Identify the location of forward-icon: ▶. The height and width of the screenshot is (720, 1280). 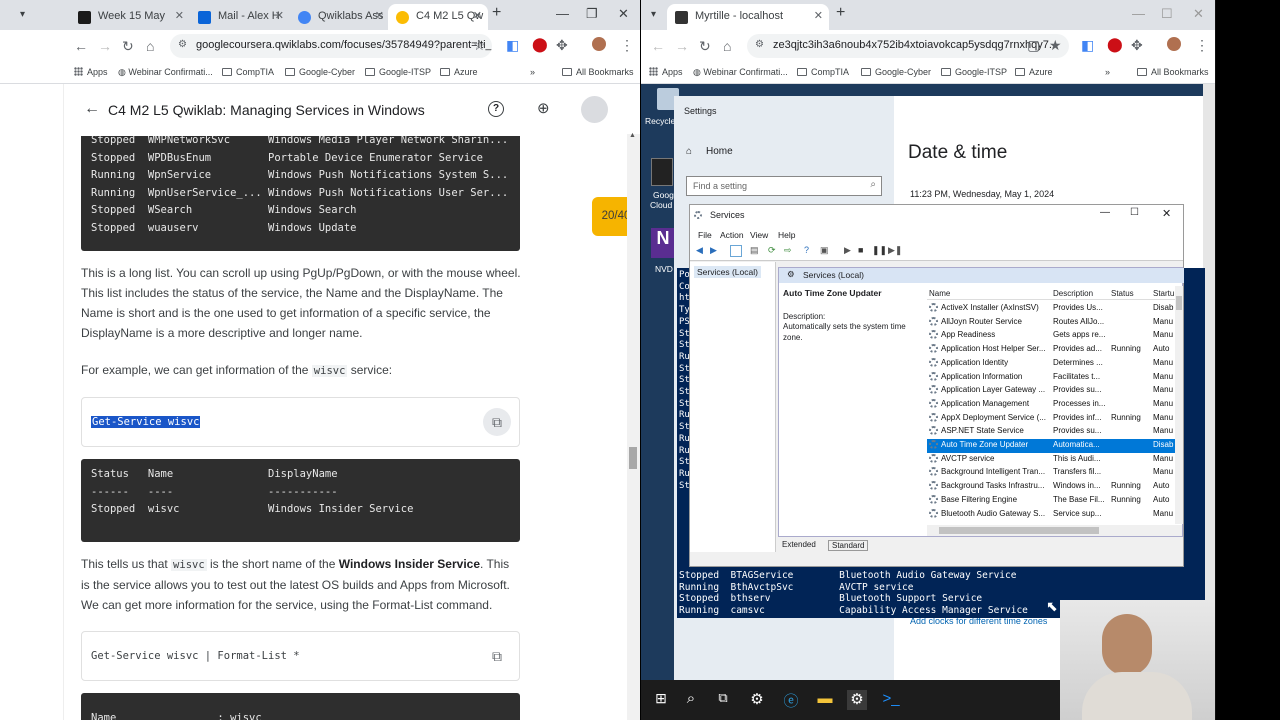
(713, 250).